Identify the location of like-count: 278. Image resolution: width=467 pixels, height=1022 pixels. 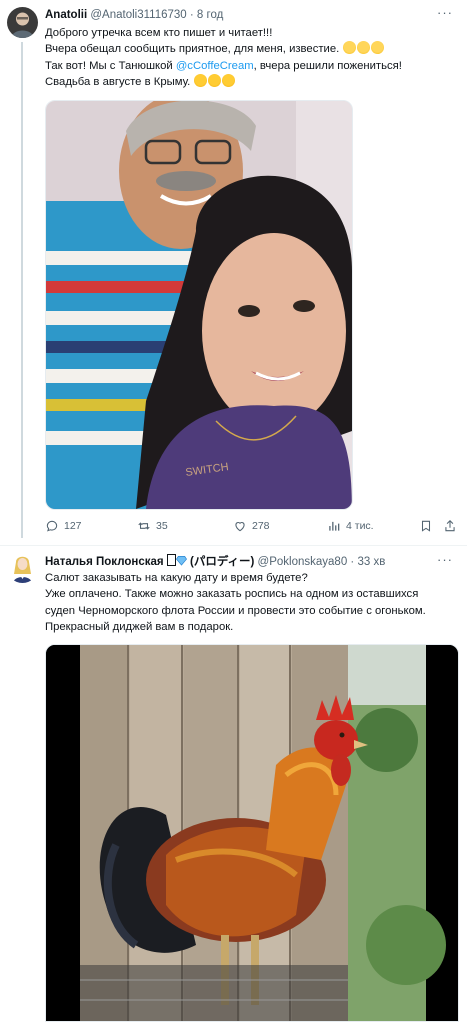
(261, 526).